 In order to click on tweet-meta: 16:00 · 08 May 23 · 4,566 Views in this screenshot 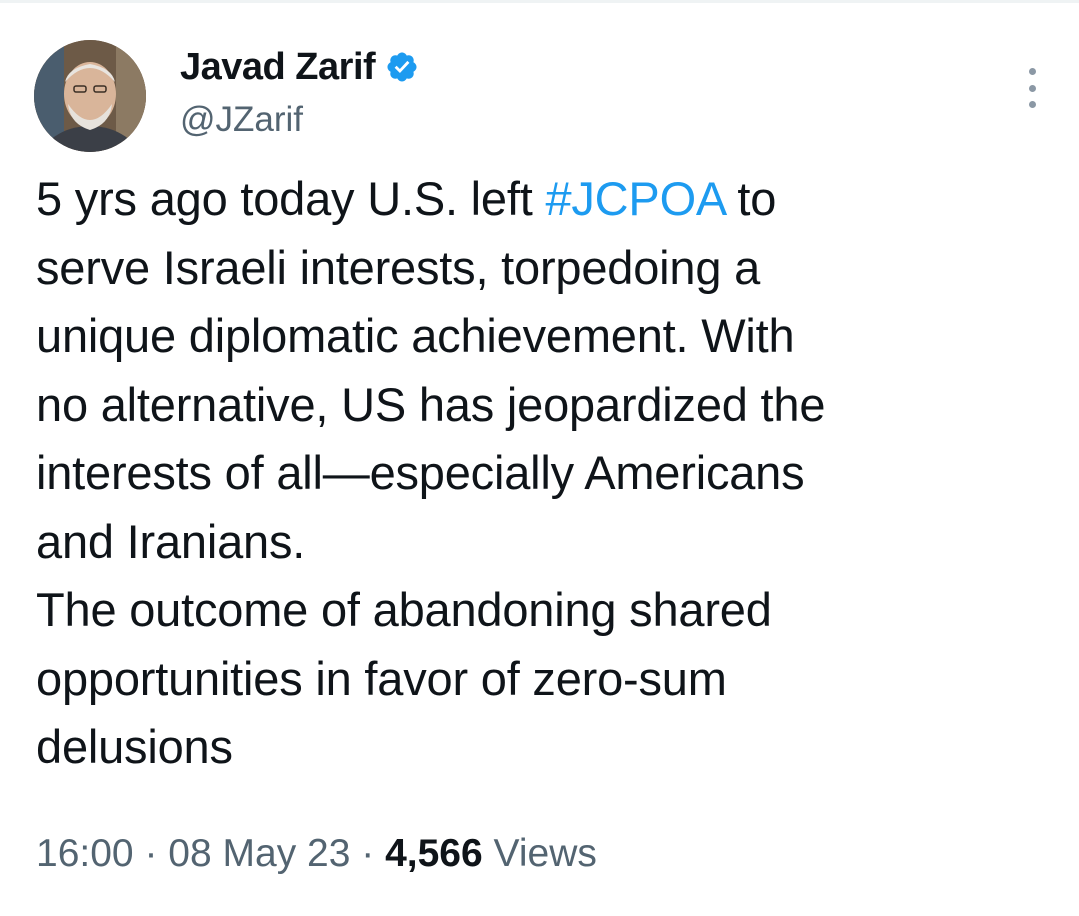, I will do `click(316, 854)`.